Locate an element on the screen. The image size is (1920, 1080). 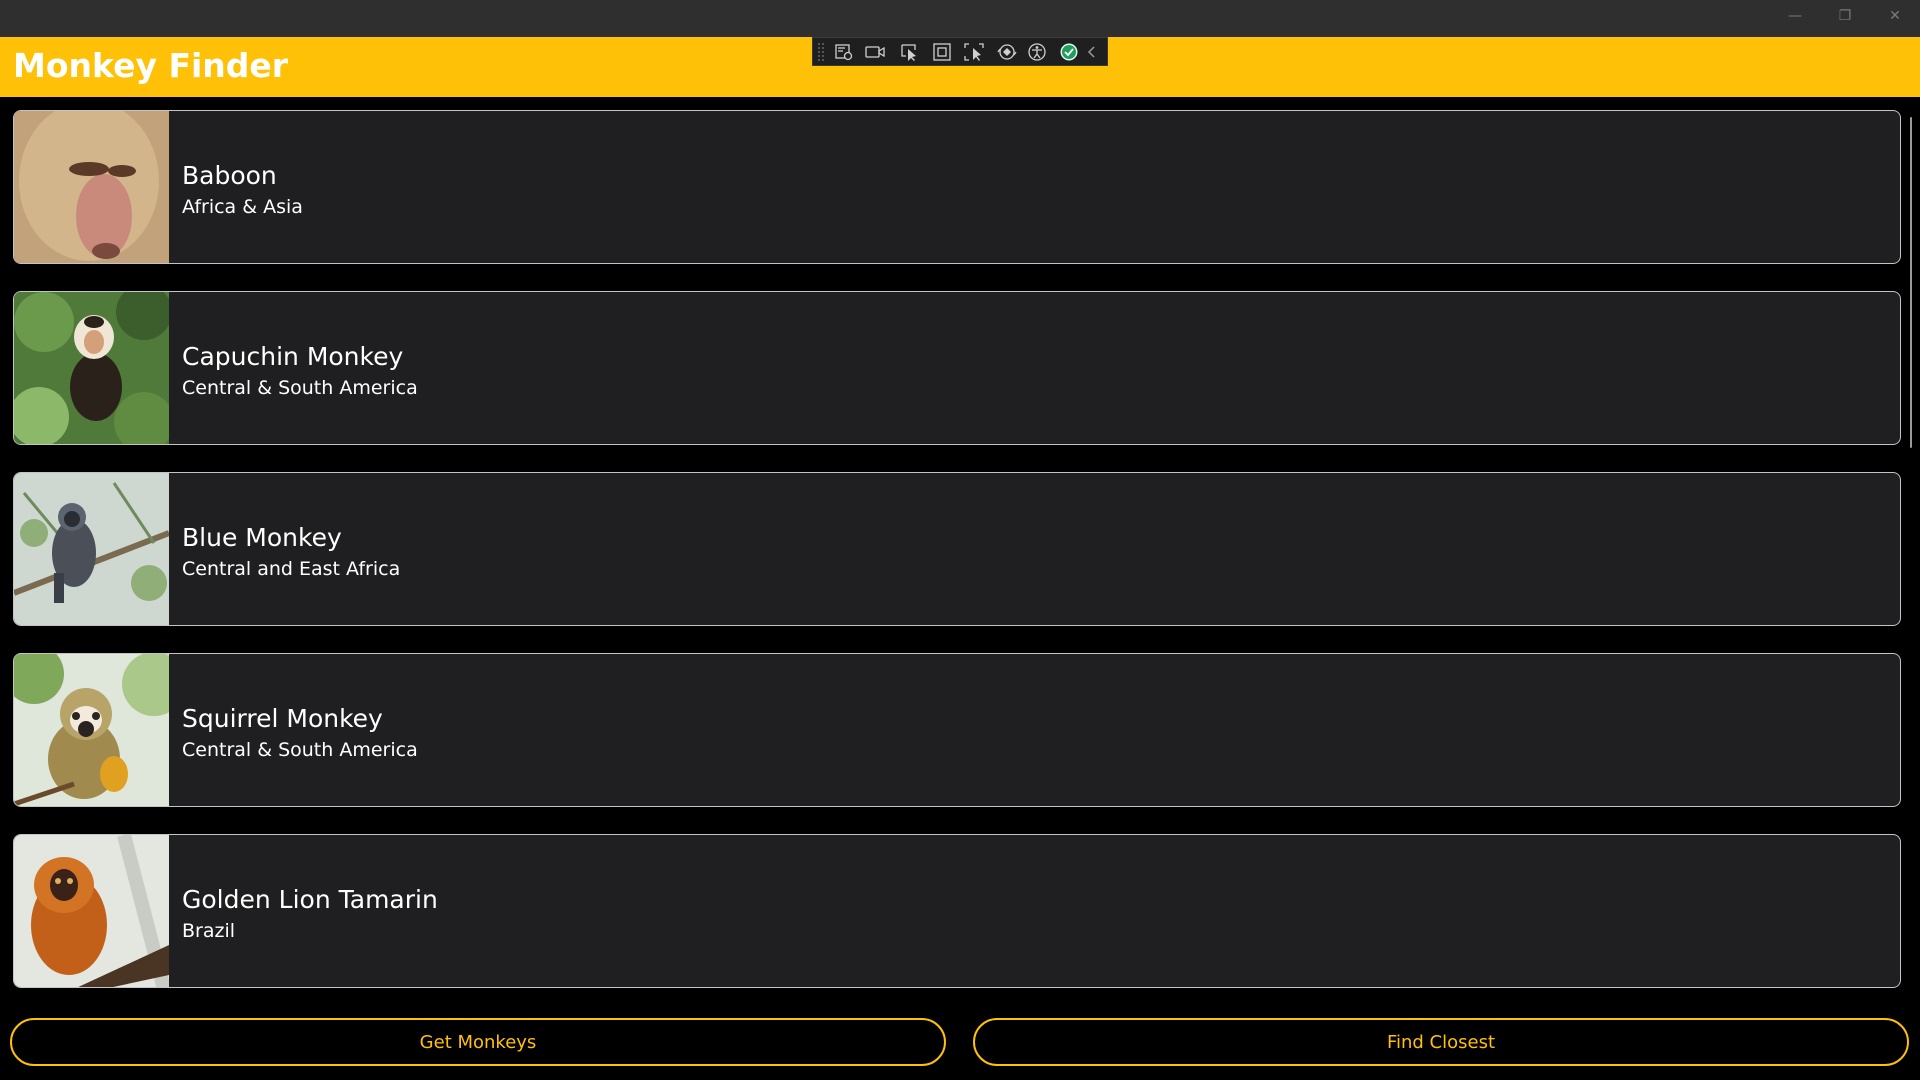
monkey-location: Central and East Africa is located at coordinates (291, 569).